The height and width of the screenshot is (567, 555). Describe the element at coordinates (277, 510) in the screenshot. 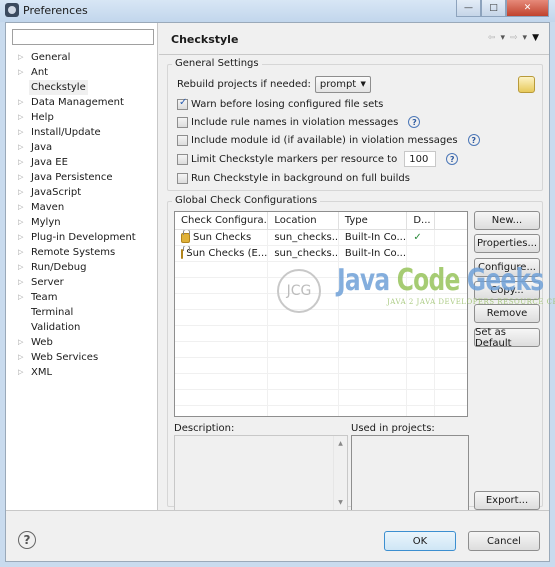

I see `footer-divider` at that location.